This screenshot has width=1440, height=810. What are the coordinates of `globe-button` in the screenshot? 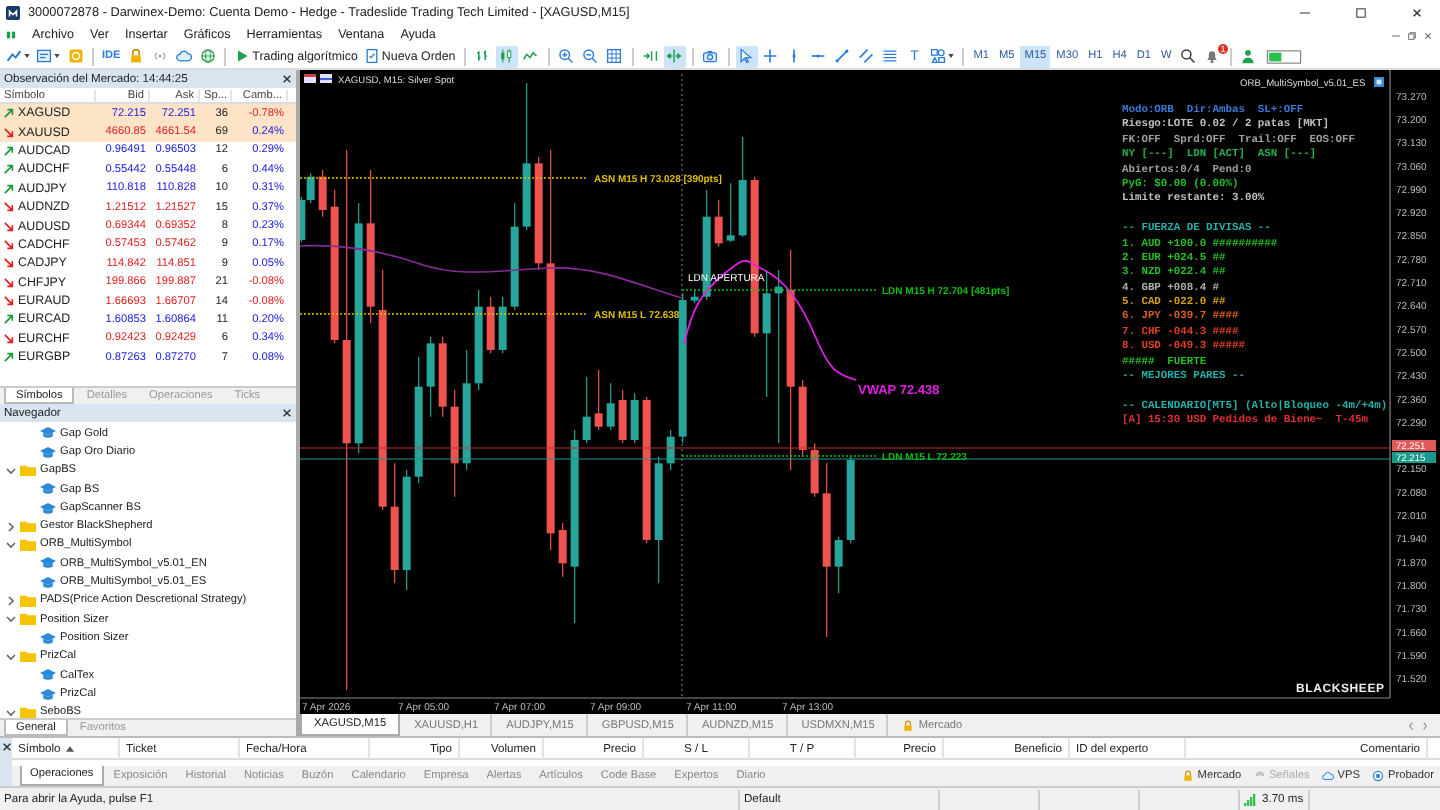 It's located at (207, 56).